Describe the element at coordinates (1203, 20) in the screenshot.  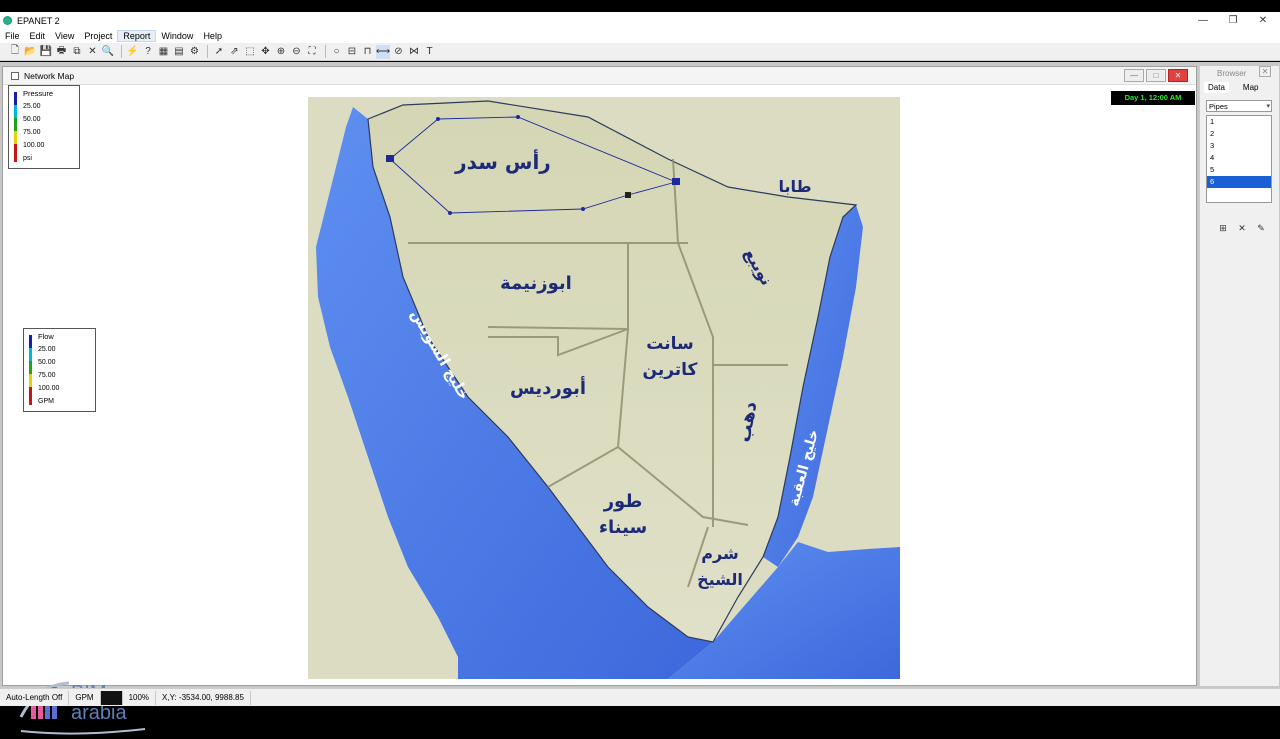
I see `minimize-button: —` at that location.